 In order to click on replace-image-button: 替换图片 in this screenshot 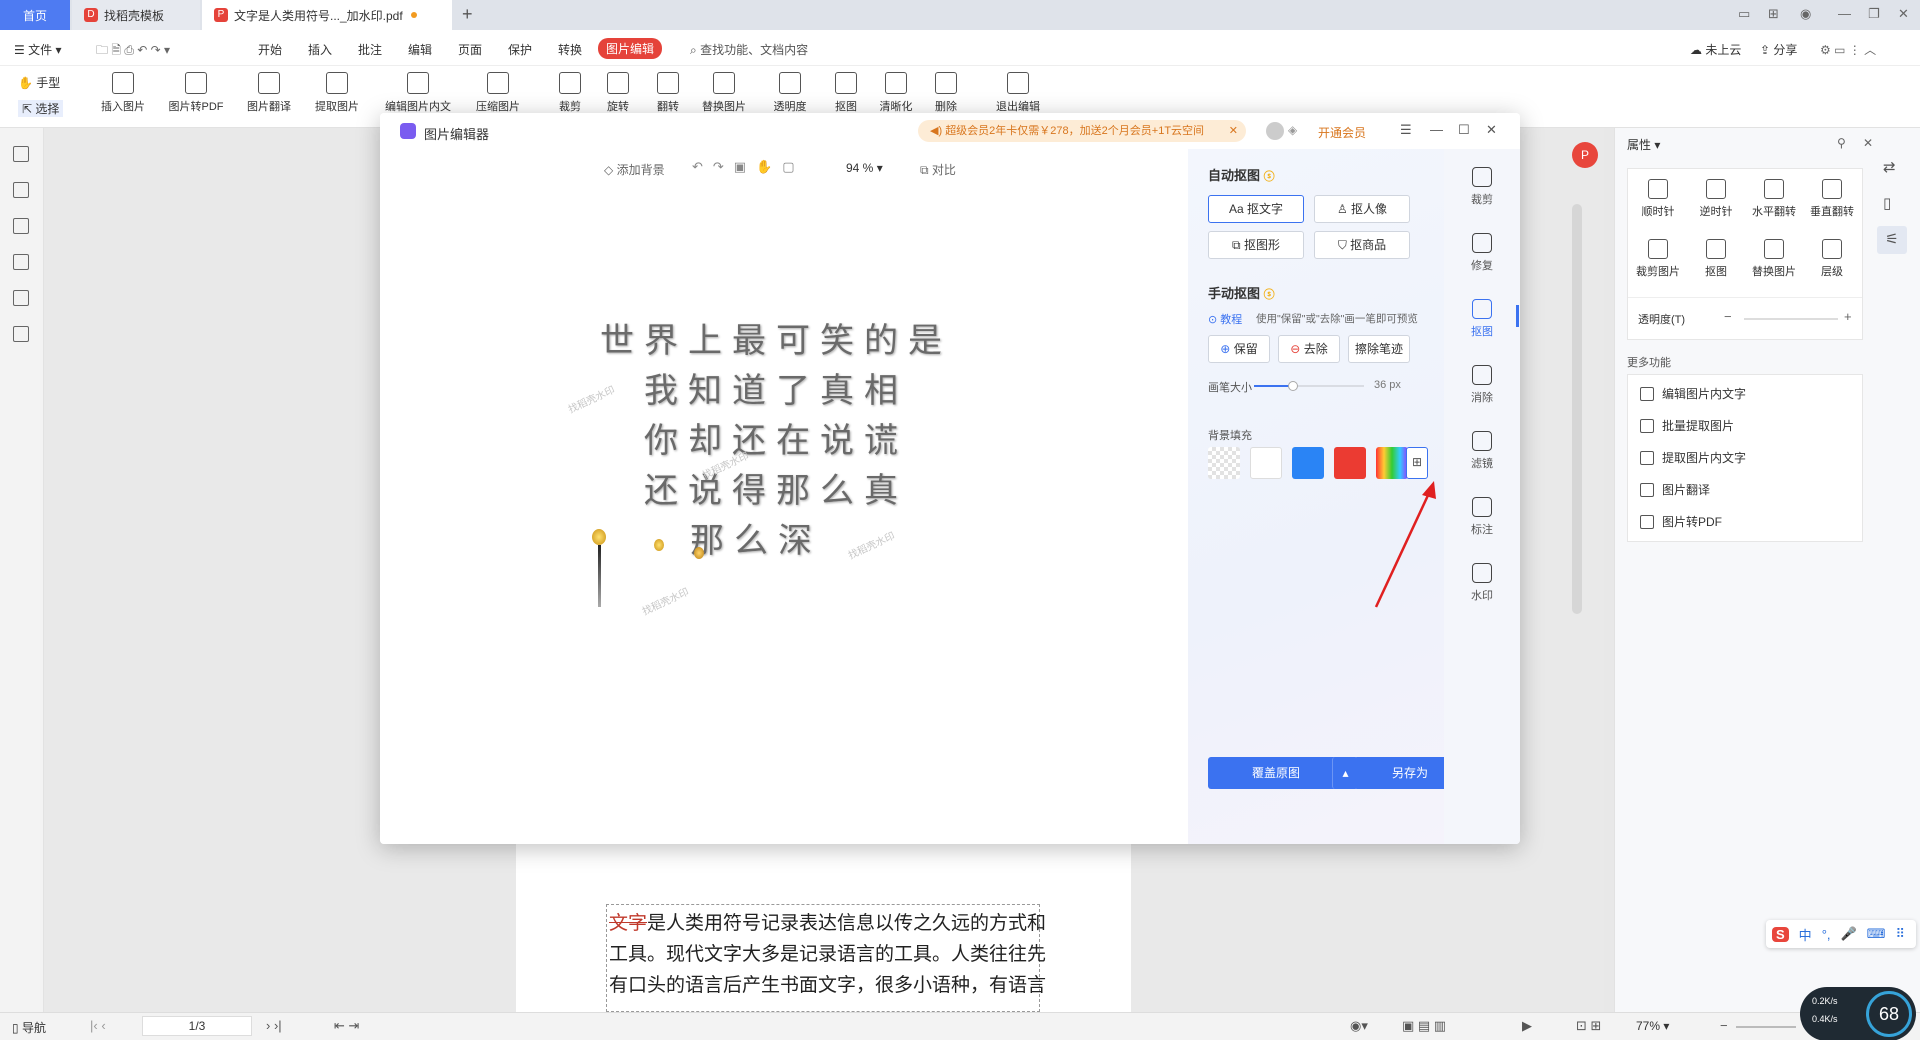, I will do `click(724, 93)`.